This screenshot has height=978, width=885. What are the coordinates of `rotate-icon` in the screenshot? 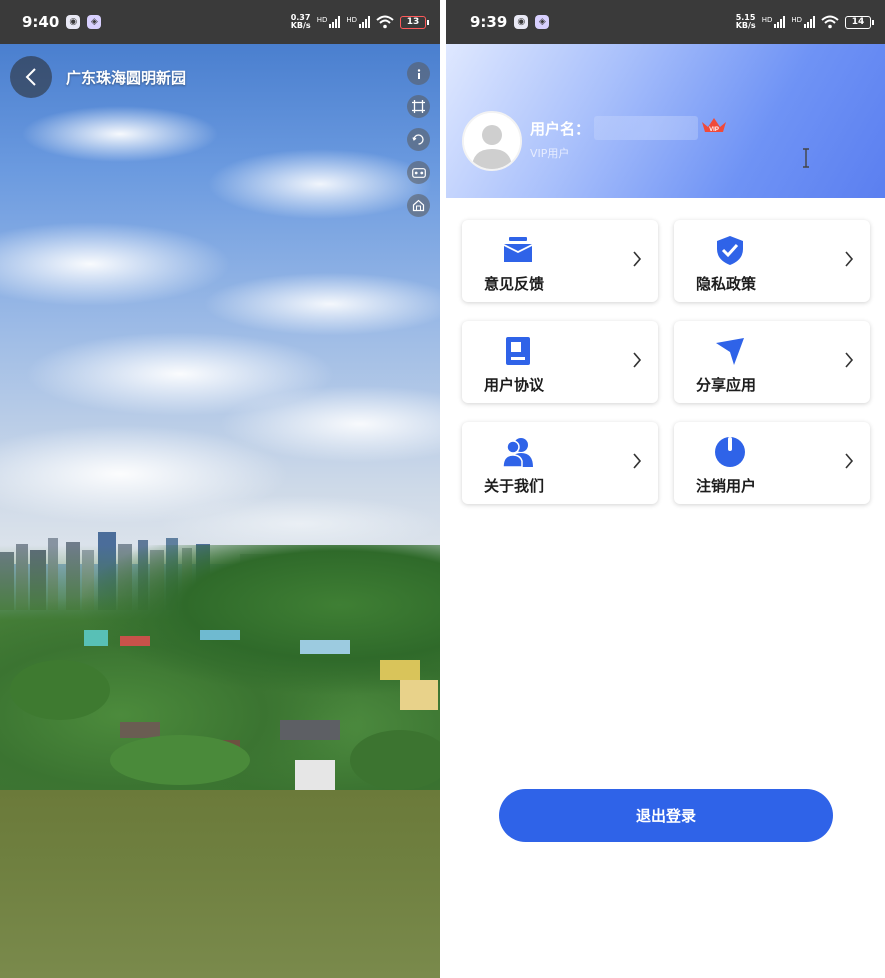 It's located at (418, 139).